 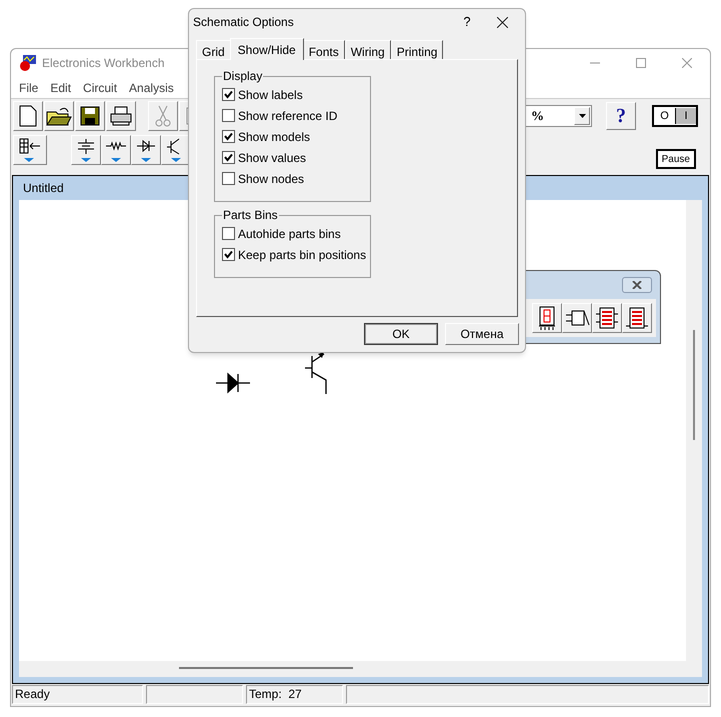 What do you see at coordinates (90, 116) in the screenshot?
I see `save-button` at bounding box center [90, 116].